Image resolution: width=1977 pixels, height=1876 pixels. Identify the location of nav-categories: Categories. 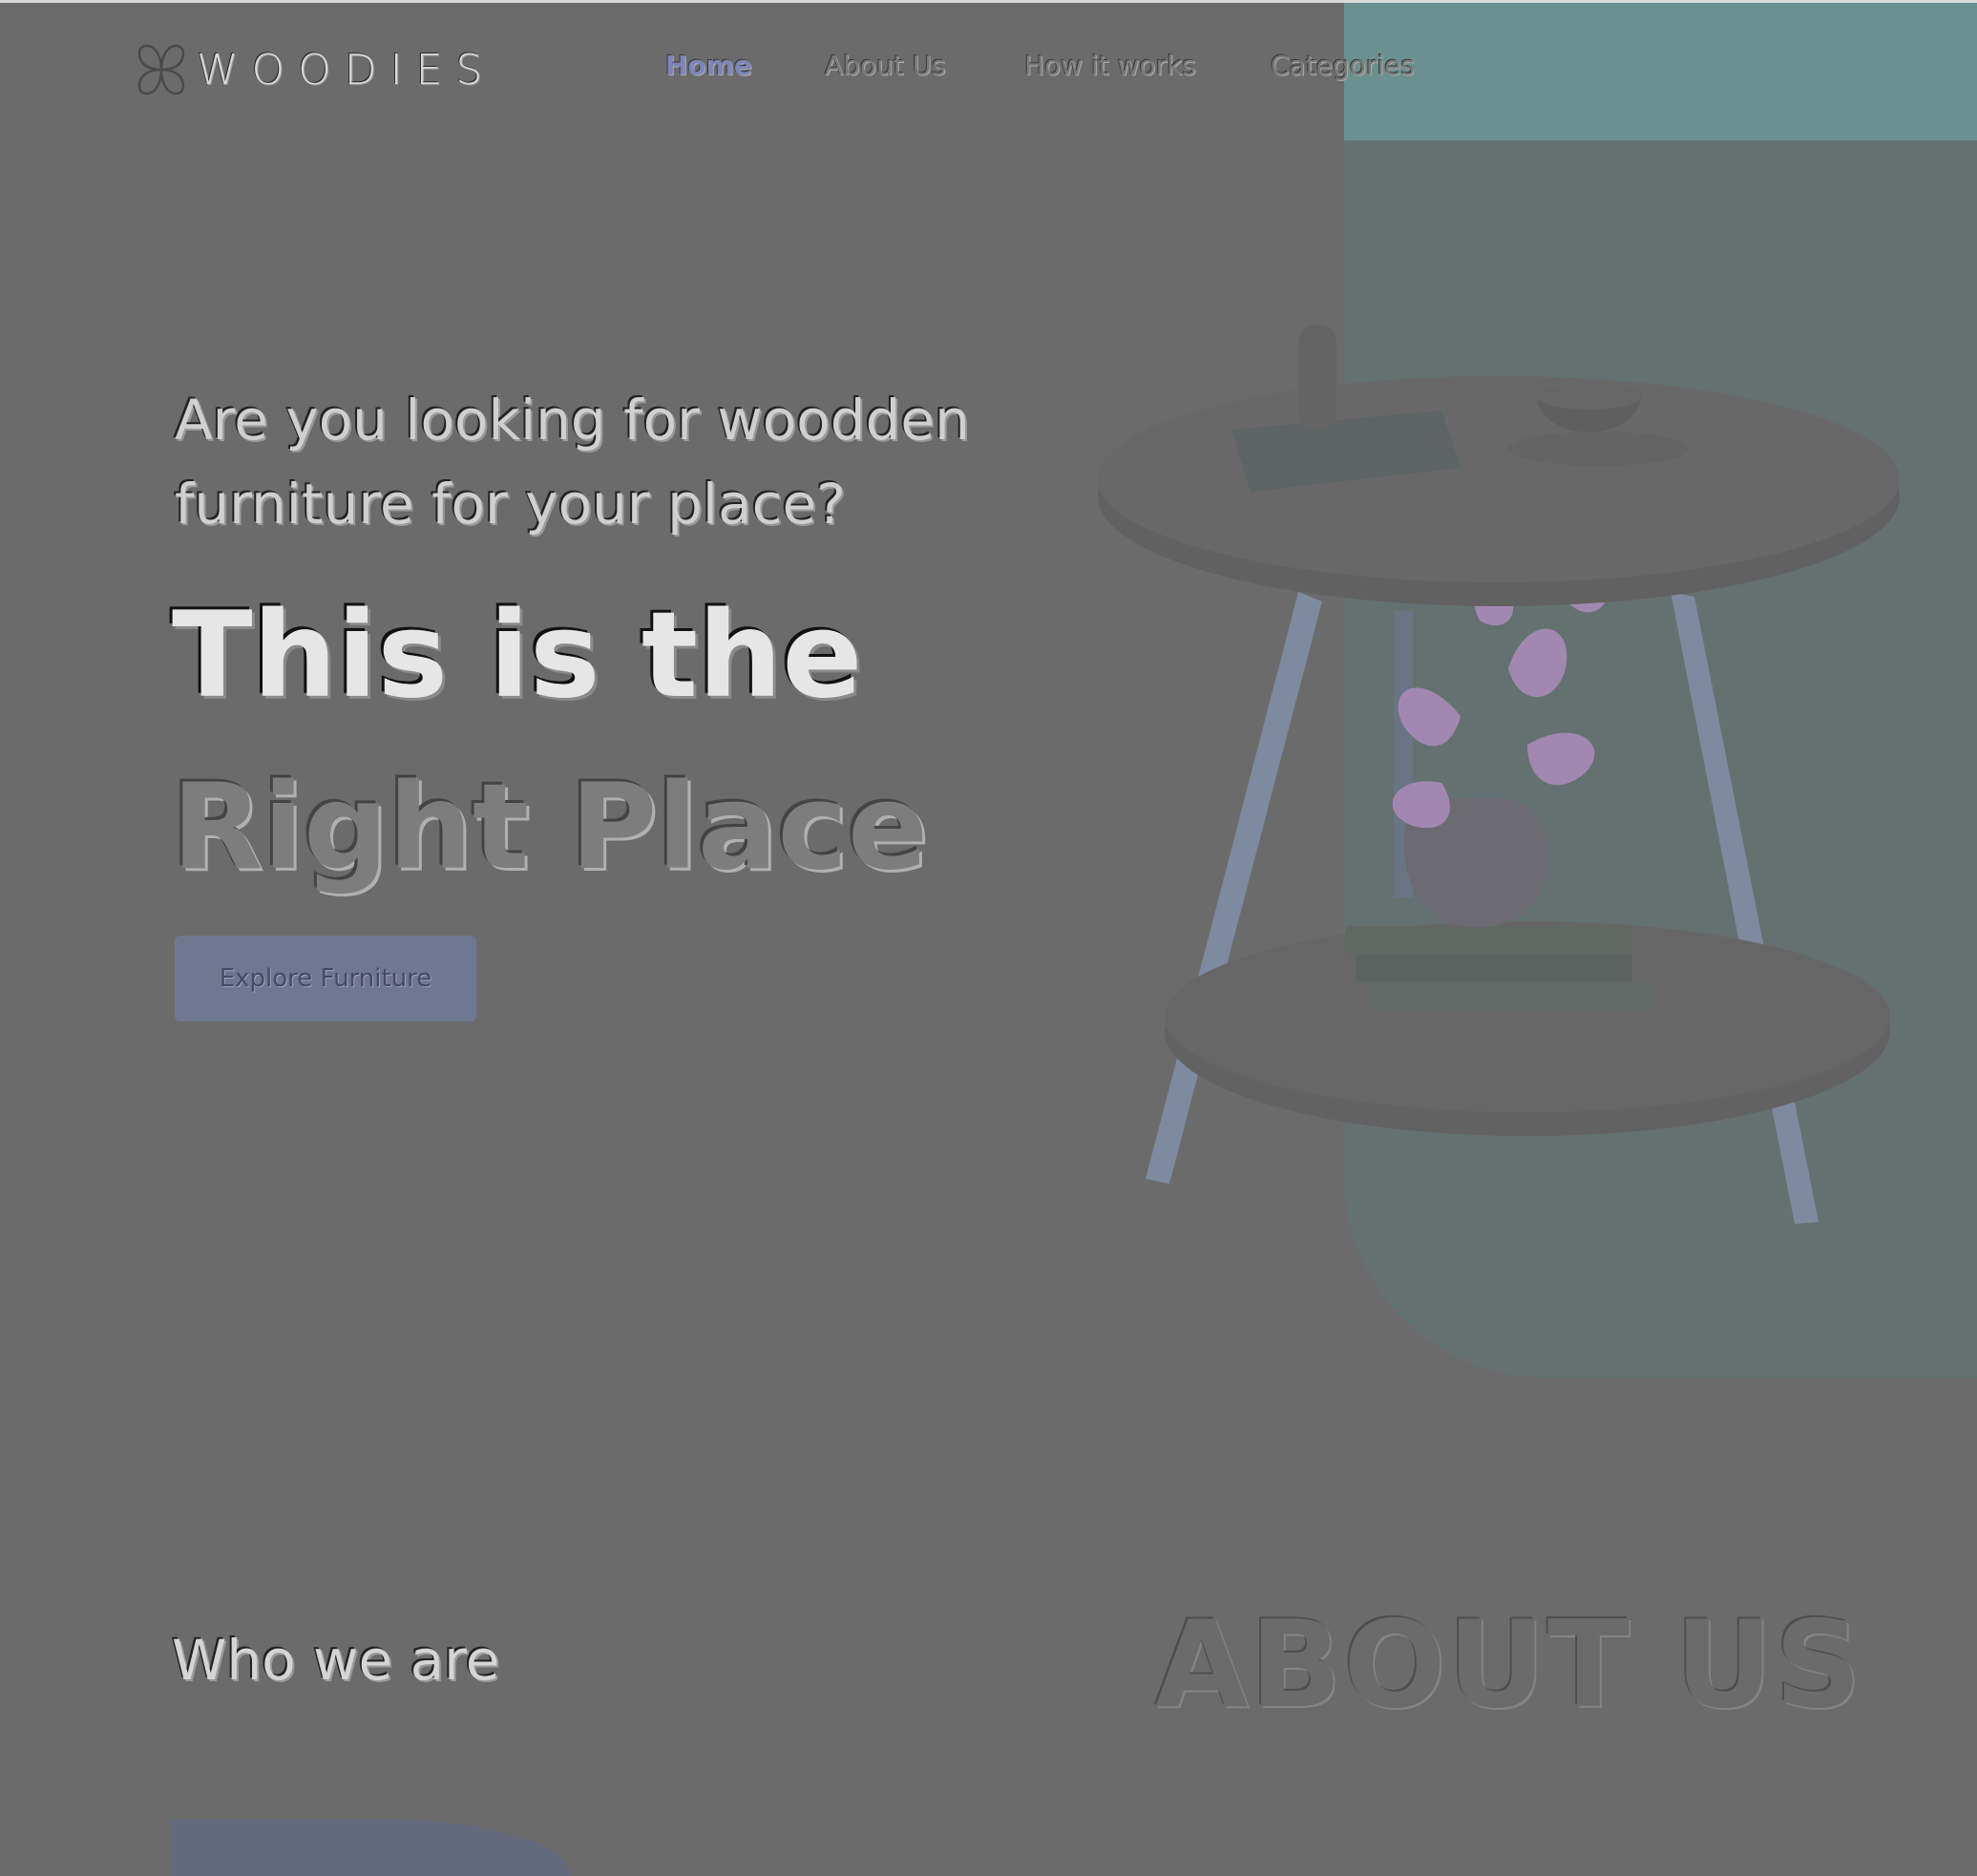
(1343, 65).